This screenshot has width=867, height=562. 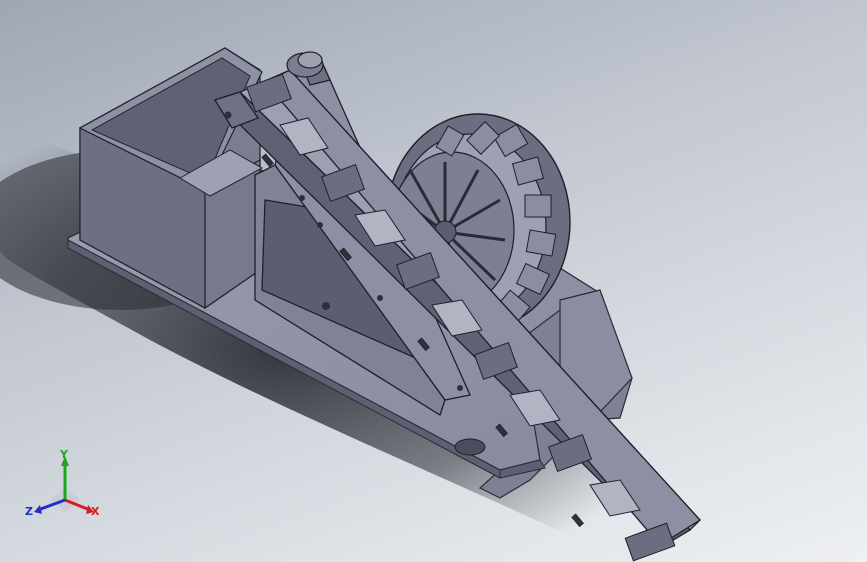 What do you see at coordinates (38, 509) in the screenshot?
I see `z-arrow-icon` at bounding box center [38, 509].